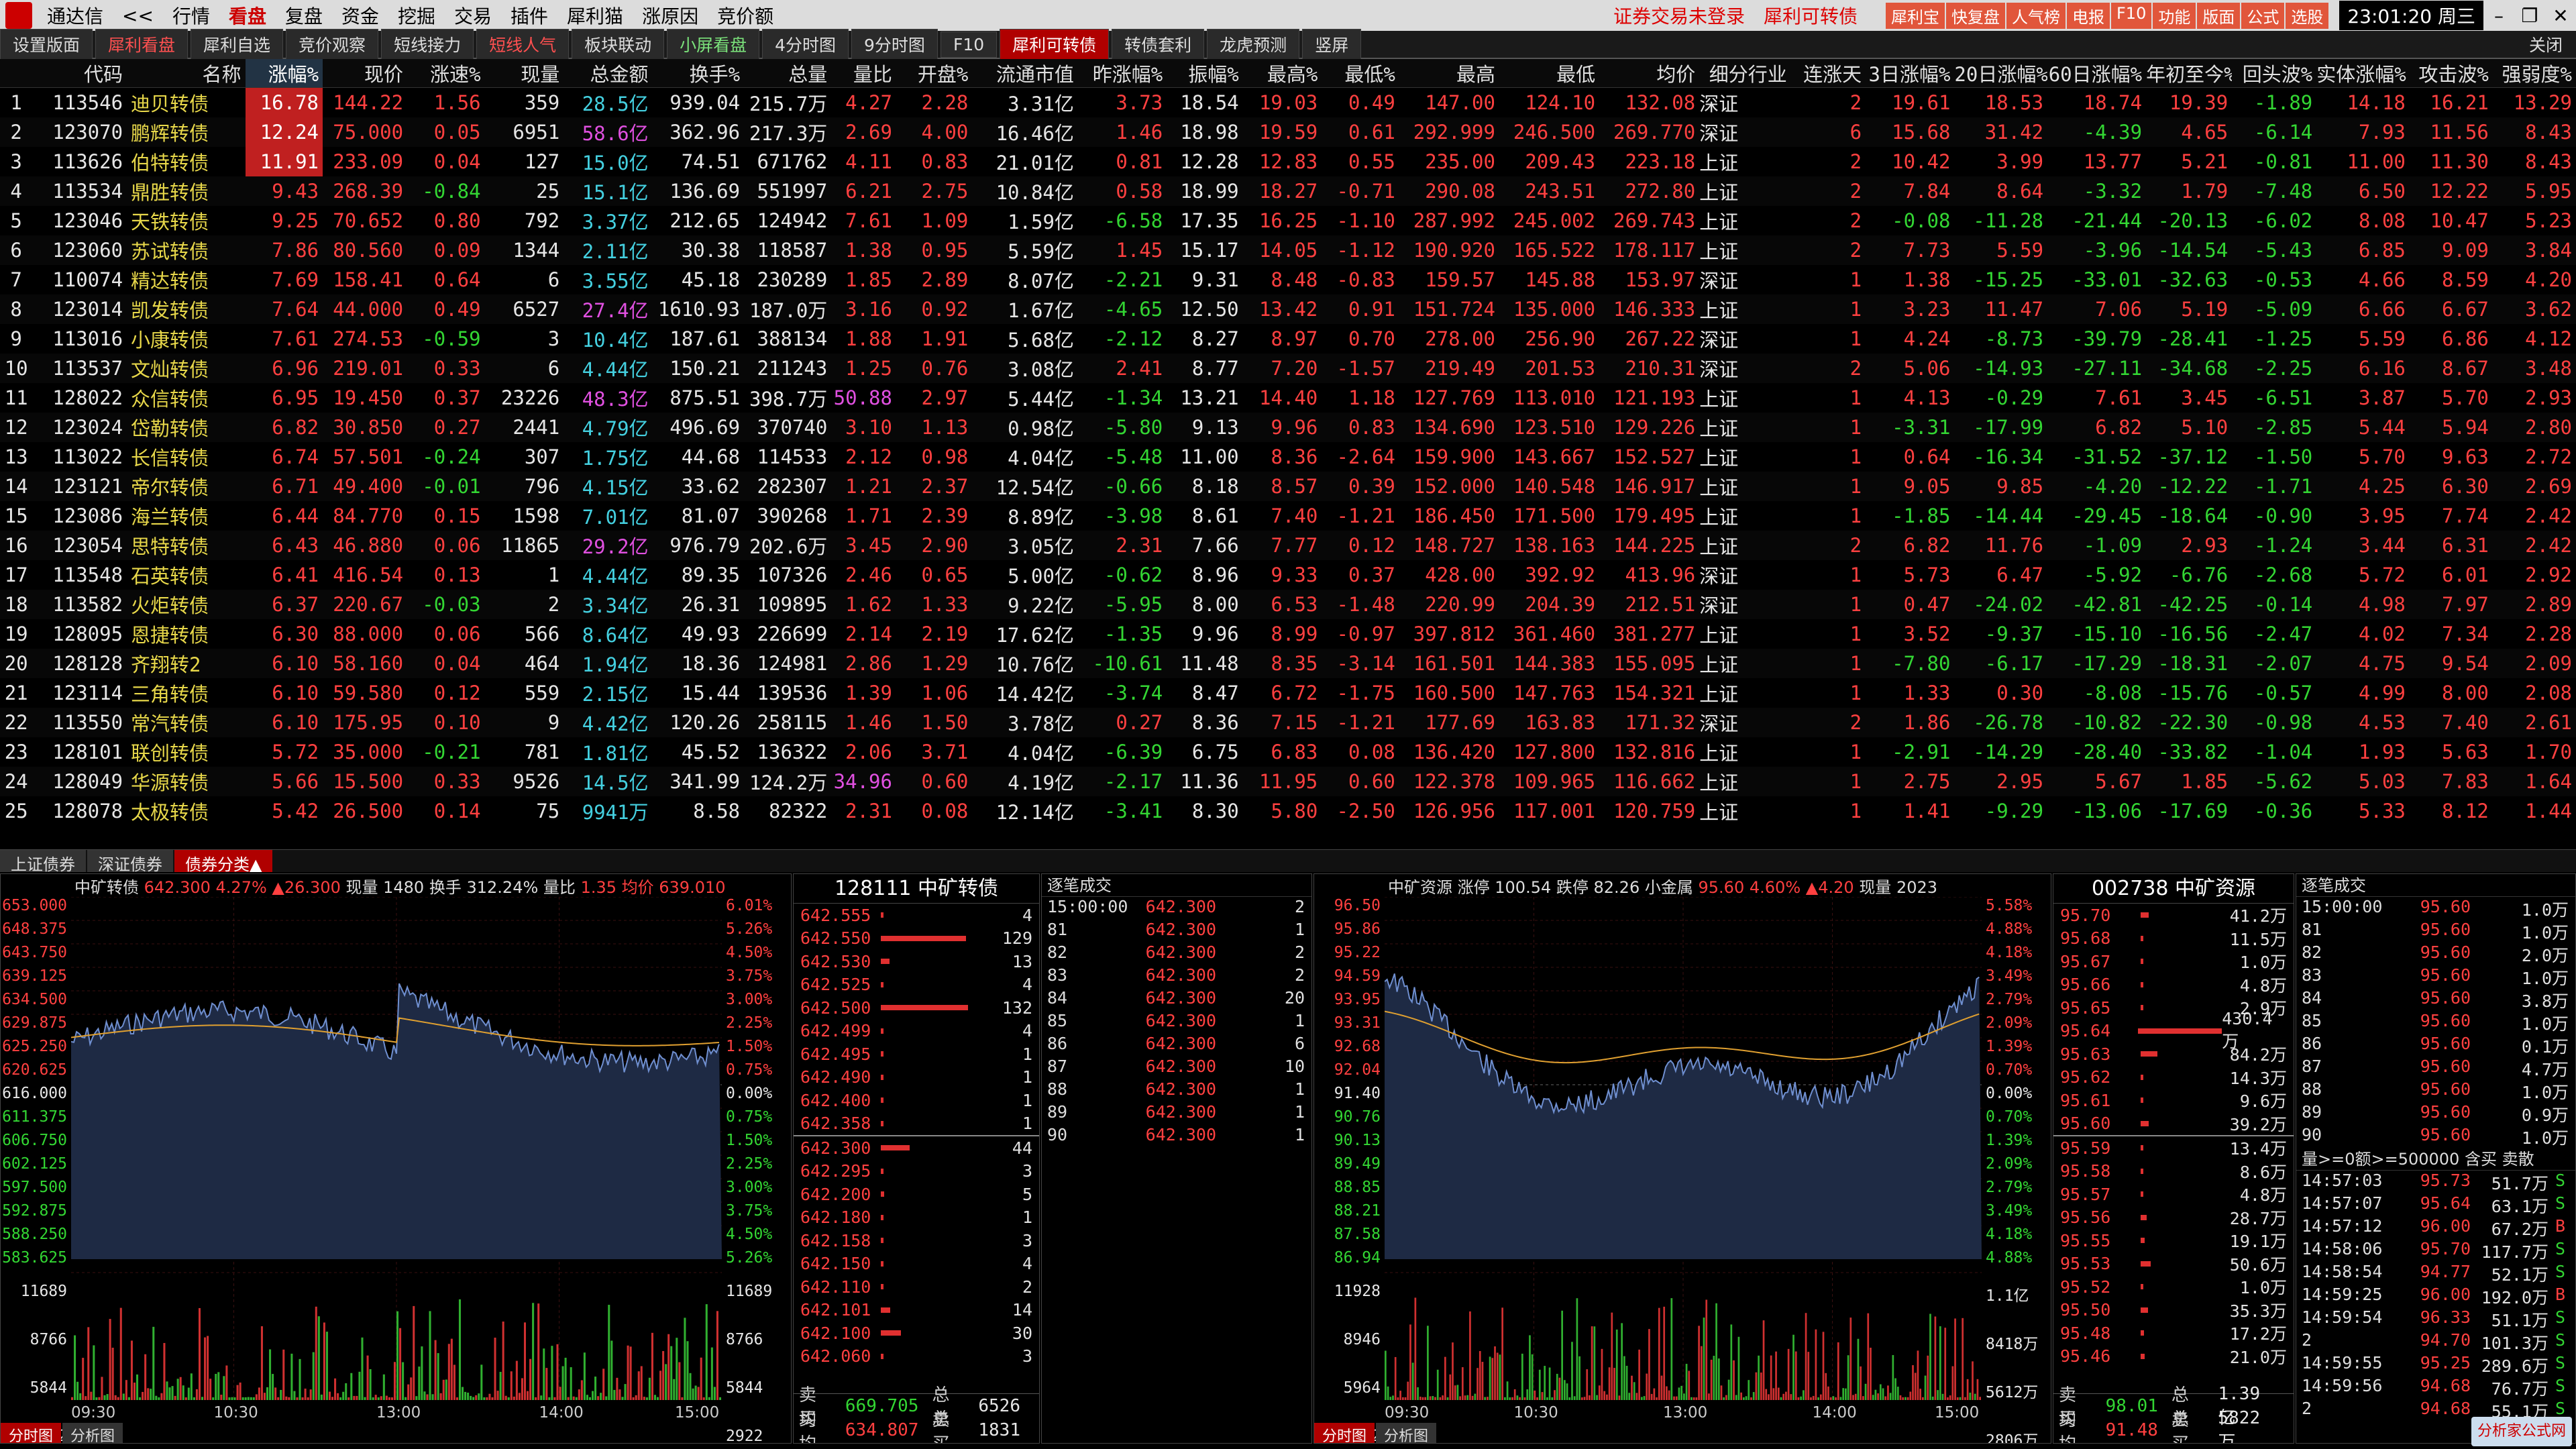 The width and height of the screenshot is (2576, 1449). What do you see at coordinates (713, 44) in the screenshot?
I see `tab-xiaoping: 小屏看盘` at bounding box center [713, 44].